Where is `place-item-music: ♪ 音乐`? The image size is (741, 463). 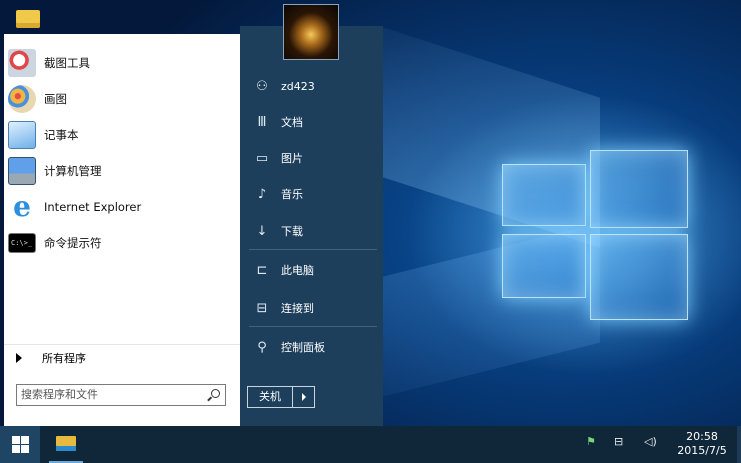
place-item-music: ♪ 音乐 is located at coordinates (313, 194).